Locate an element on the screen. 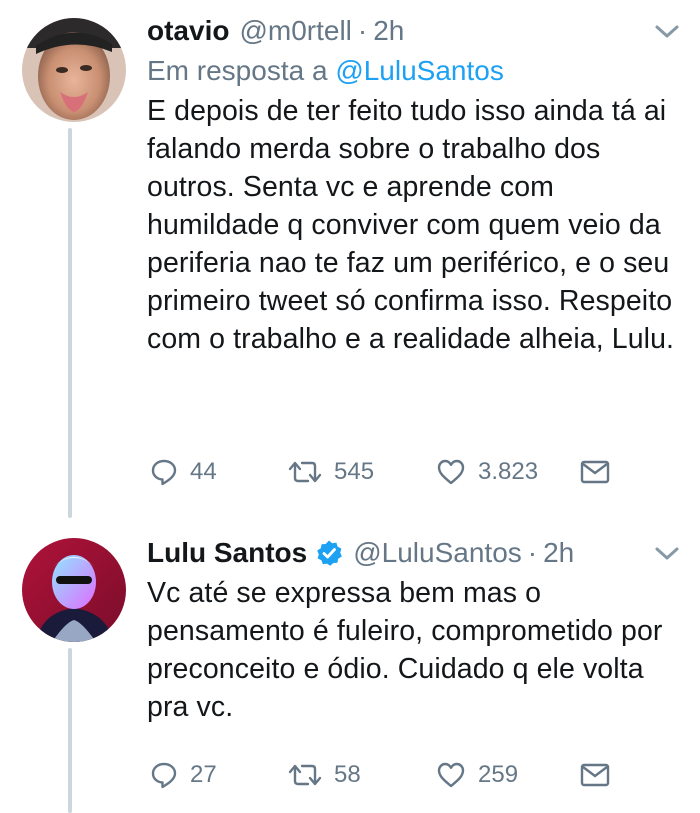 This screenshot has height=813, width=700. reply-button: 44 is located at coordinates (183, 472).